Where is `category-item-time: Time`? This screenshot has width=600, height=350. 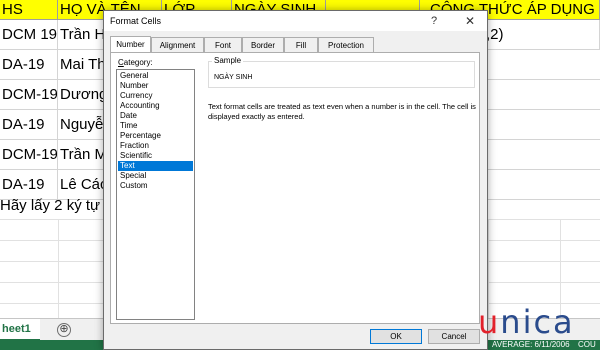
category-item-time: Time is located at coordinates (155, 126).